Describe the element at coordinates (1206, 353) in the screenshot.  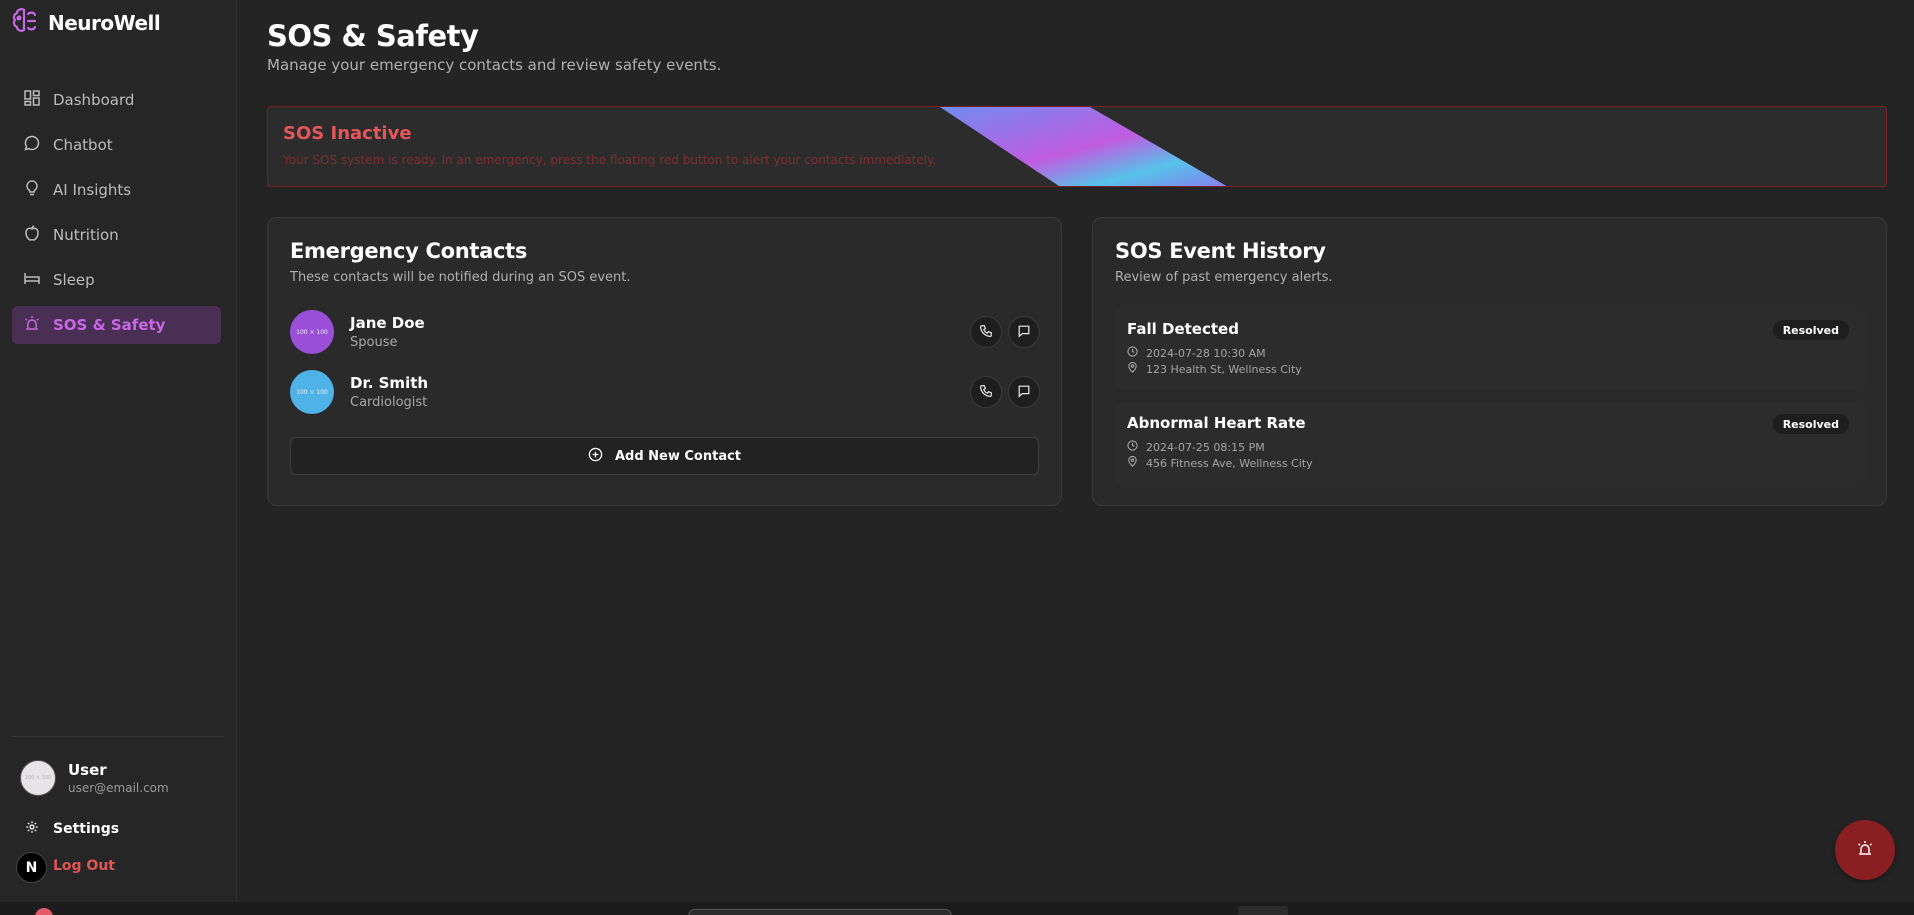
I see `event-datetime-text: 2024-07-28 10:30 AM` at that location.